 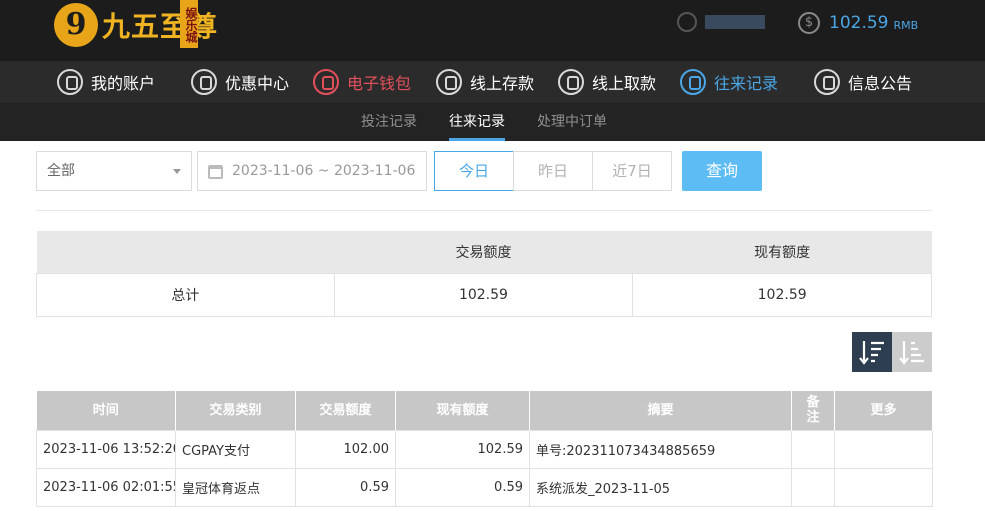 What do you see at coordinates (477, 122) in the screenshot?
I see `tab-transaction-records: 往来记录` at bounding box center [477, 122].